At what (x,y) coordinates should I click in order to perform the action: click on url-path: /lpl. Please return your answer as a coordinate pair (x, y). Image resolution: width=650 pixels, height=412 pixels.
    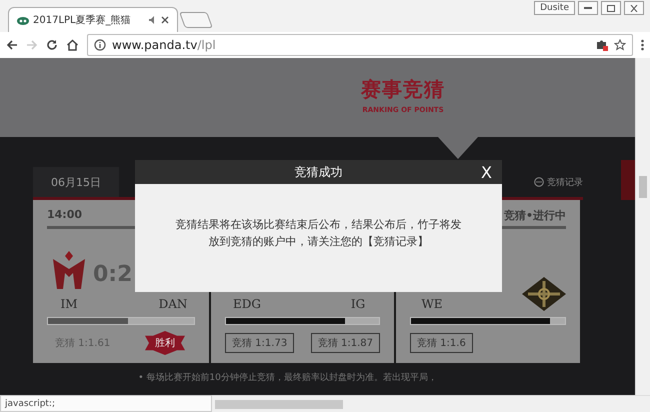
    Looking at the image, I should click on (206, 45).